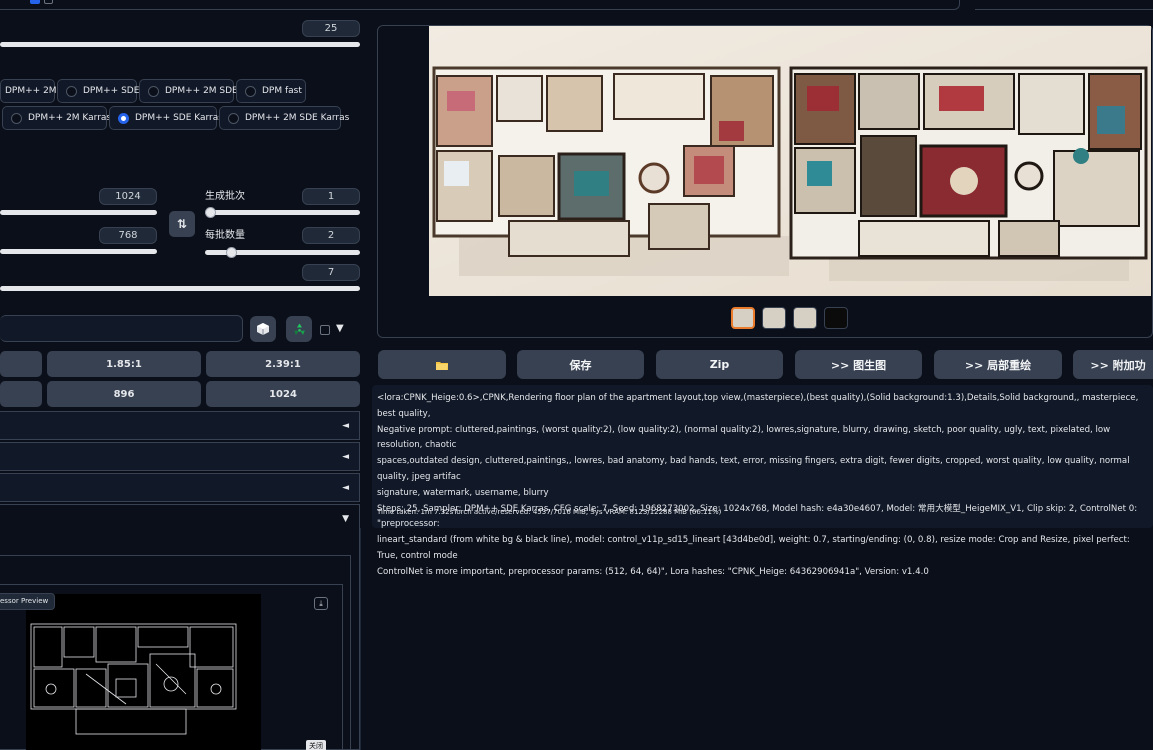 This screenshot has width=1153, height=750. I want to click on steps-value-input: 25, so click(331, 28).